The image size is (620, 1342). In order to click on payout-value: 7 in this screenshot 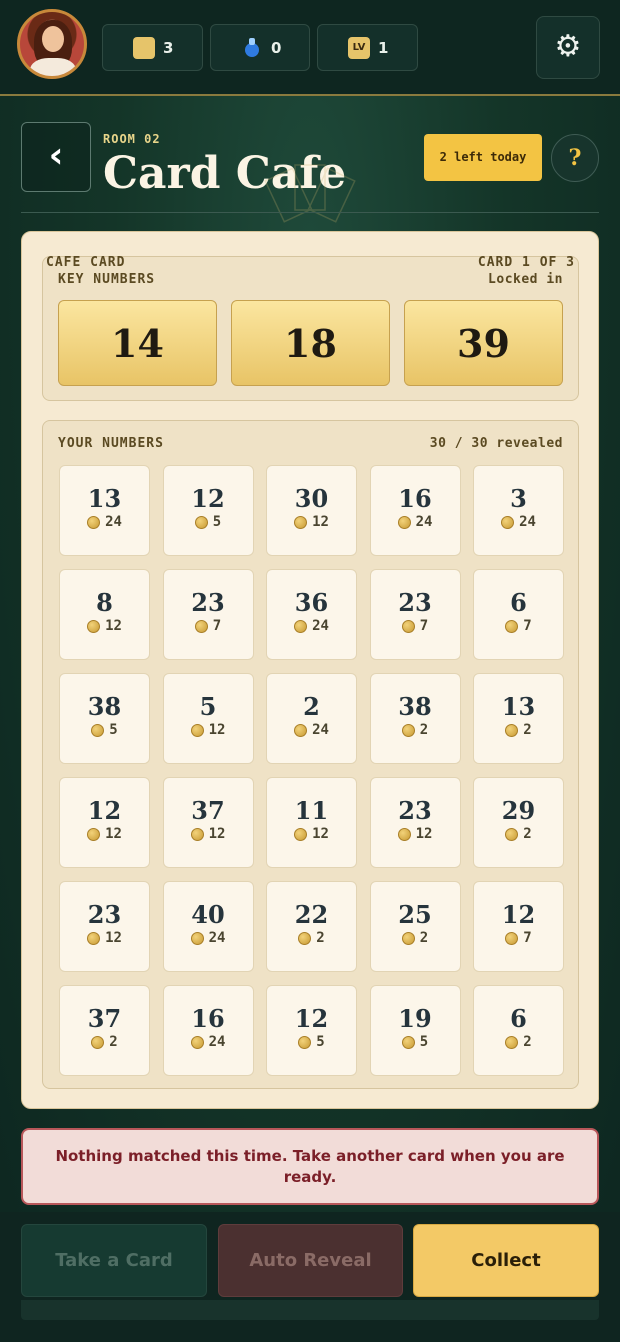, I will do `click(527, 626)`.